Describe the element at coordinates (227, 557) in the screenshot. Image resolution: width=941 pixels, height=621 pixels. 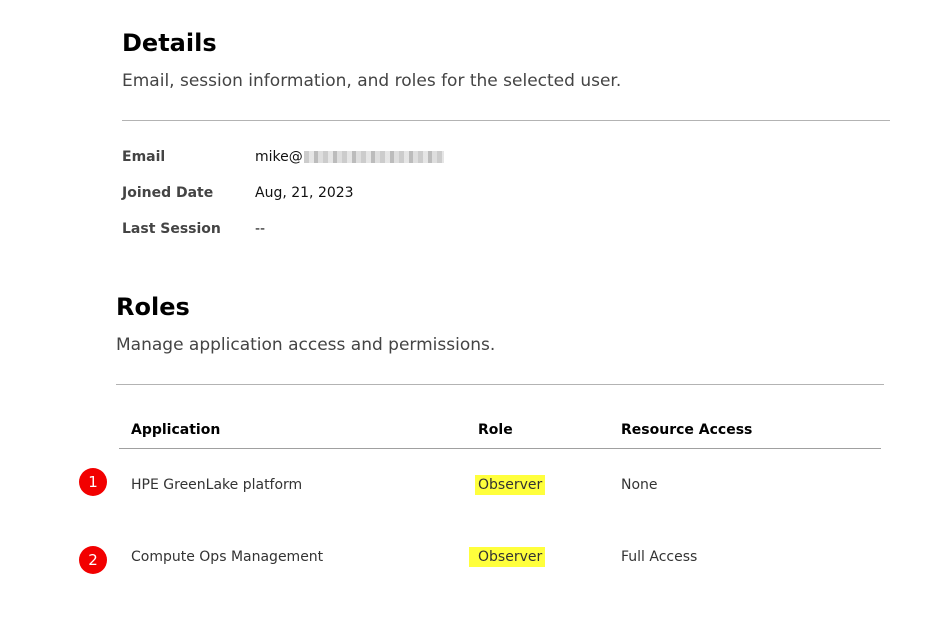
I see `row-2-application: Compute Ops Management` at that location.